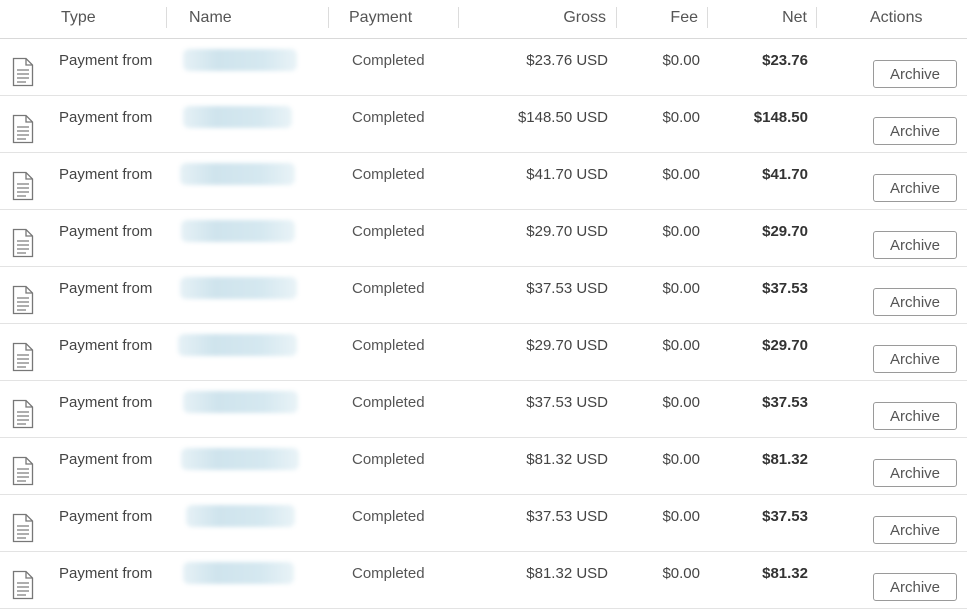 This screenshot has width=967, height=609. I want to click on column-header-payment: Payment, so click(380, 18).